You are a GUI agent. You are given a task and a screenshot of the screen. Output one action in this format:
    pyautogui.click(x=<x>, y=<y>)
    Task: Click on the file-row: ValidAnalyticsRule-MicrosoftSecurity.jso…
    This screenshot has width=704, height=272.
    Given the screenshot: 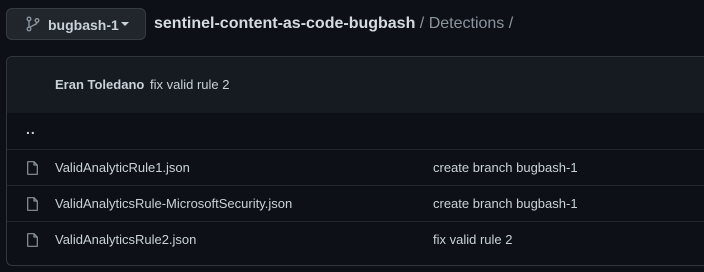 What is the action you would take?
    pyautogui.click(x=355, y=203)
    